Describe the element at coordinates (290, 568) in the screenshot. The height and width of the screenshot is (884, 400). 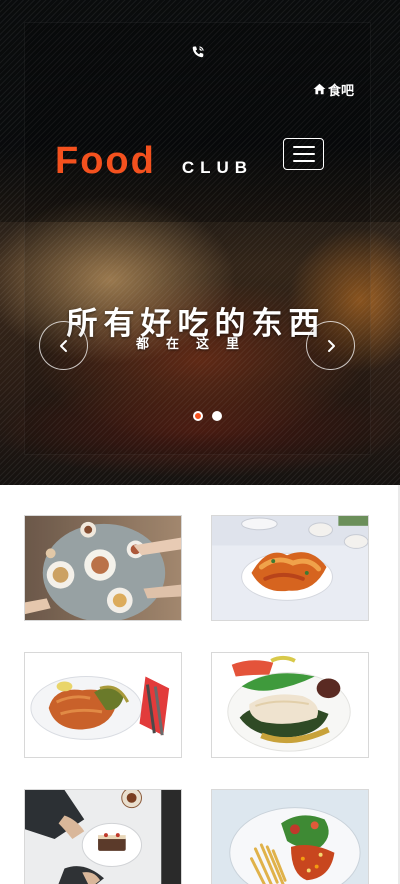
I see `gallery-item-fried-shrimp` at that location.